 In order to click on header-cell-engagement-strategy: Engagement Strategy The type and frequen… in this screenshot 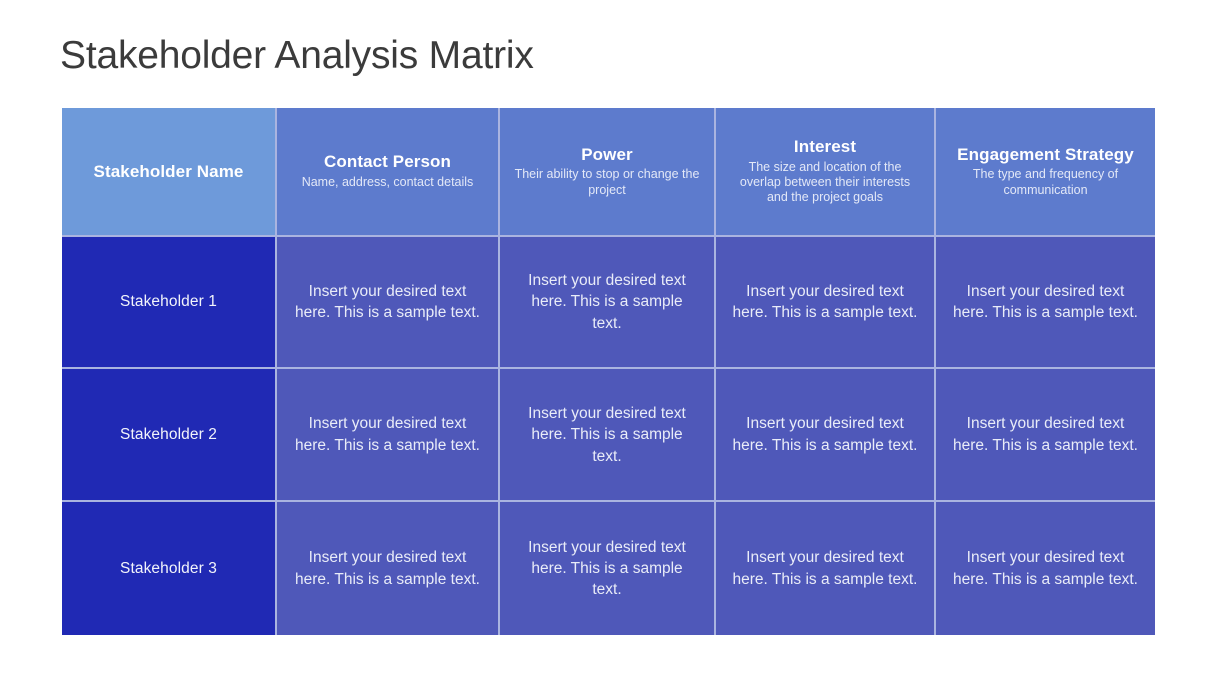, I will do `click(1045, 172)`.